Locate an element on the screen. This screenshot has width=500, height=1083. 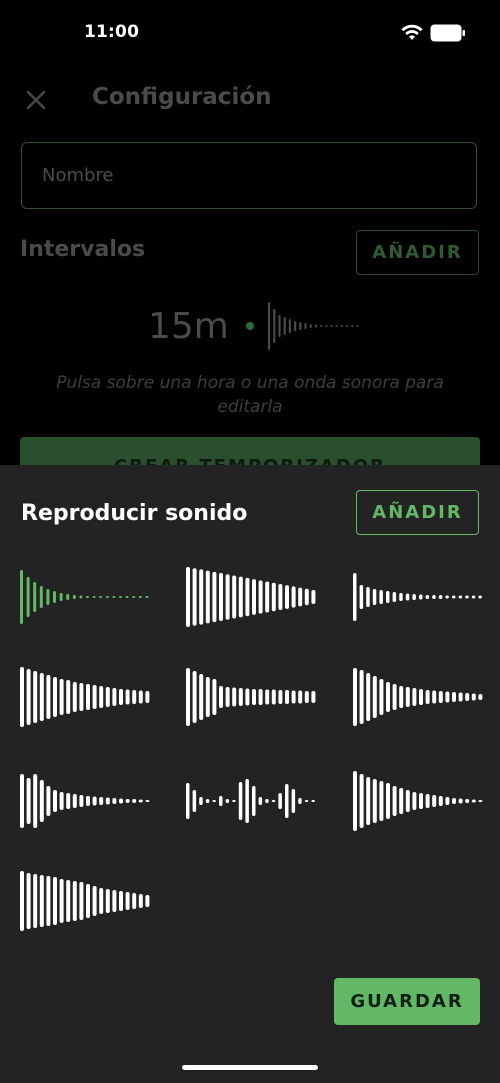
page-title: Configuración is located at coordinates (182, 97).